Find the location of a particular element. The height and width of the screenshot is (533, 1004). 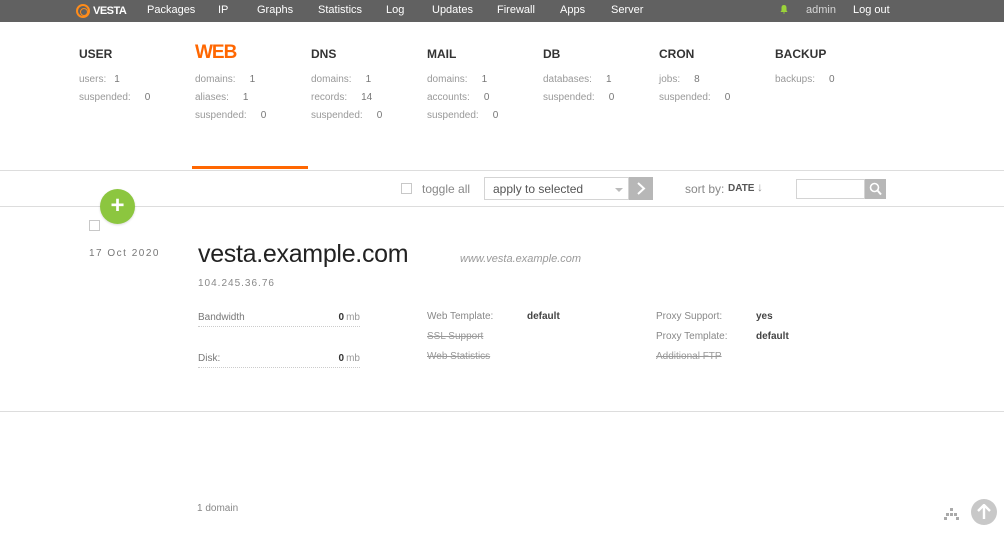

nav-packages: Packages is located at coordinates (171, 10).